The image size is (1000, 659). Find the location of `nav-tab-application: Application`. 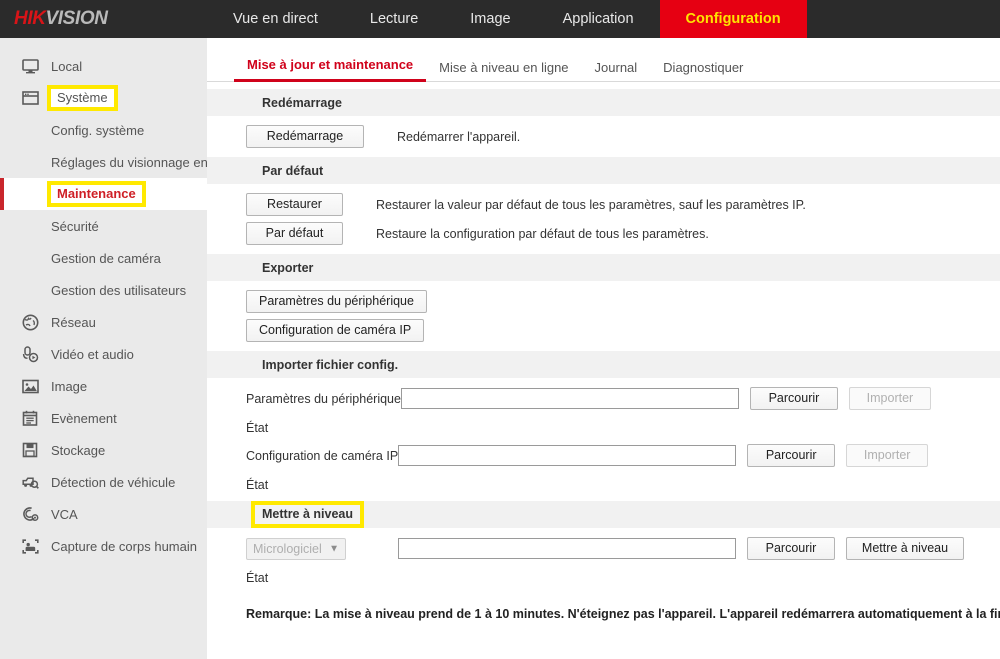

nav-tab-application: Application is located at coordinates (598, 19).